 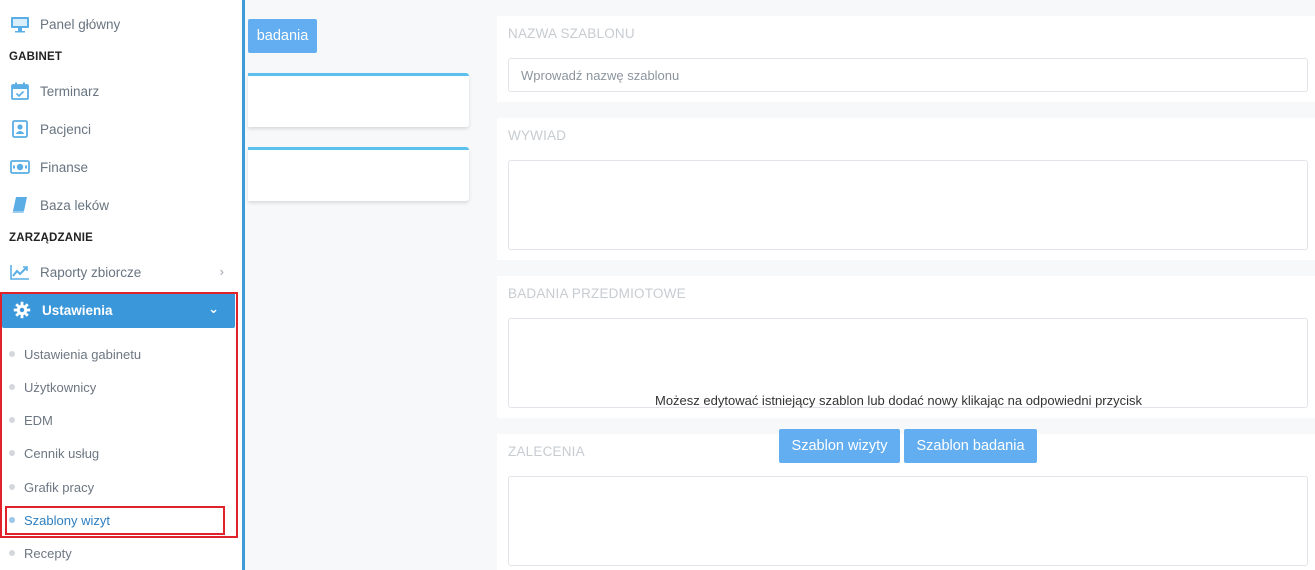 I want to click on sidebar-item-label: Raporty zbiorcze, so click(x=91, y=272).